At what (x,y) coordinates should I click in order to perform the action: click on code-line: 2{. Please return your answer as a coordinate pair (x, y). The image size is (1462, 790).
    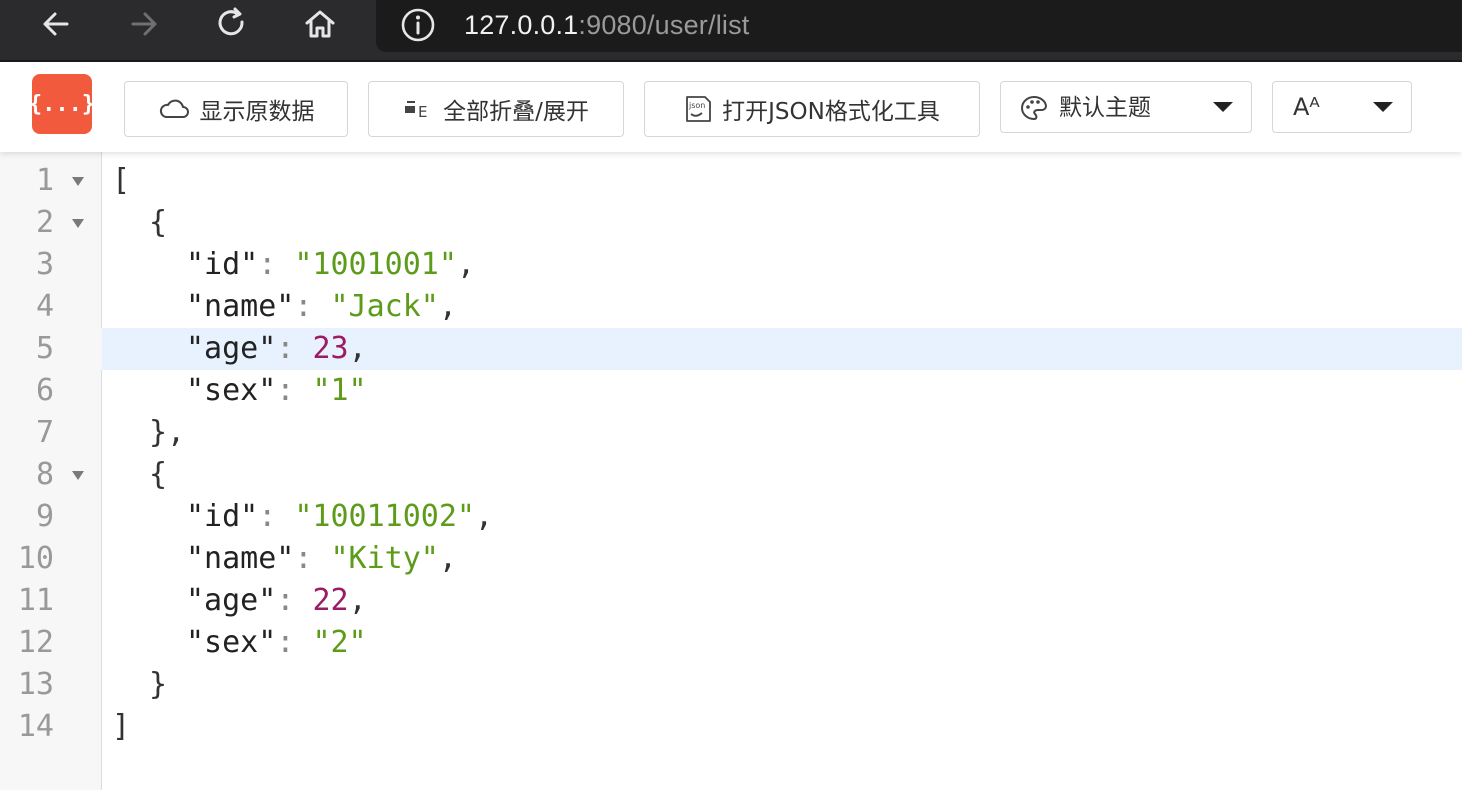
    Looking at the image, I should click on (731, 223).